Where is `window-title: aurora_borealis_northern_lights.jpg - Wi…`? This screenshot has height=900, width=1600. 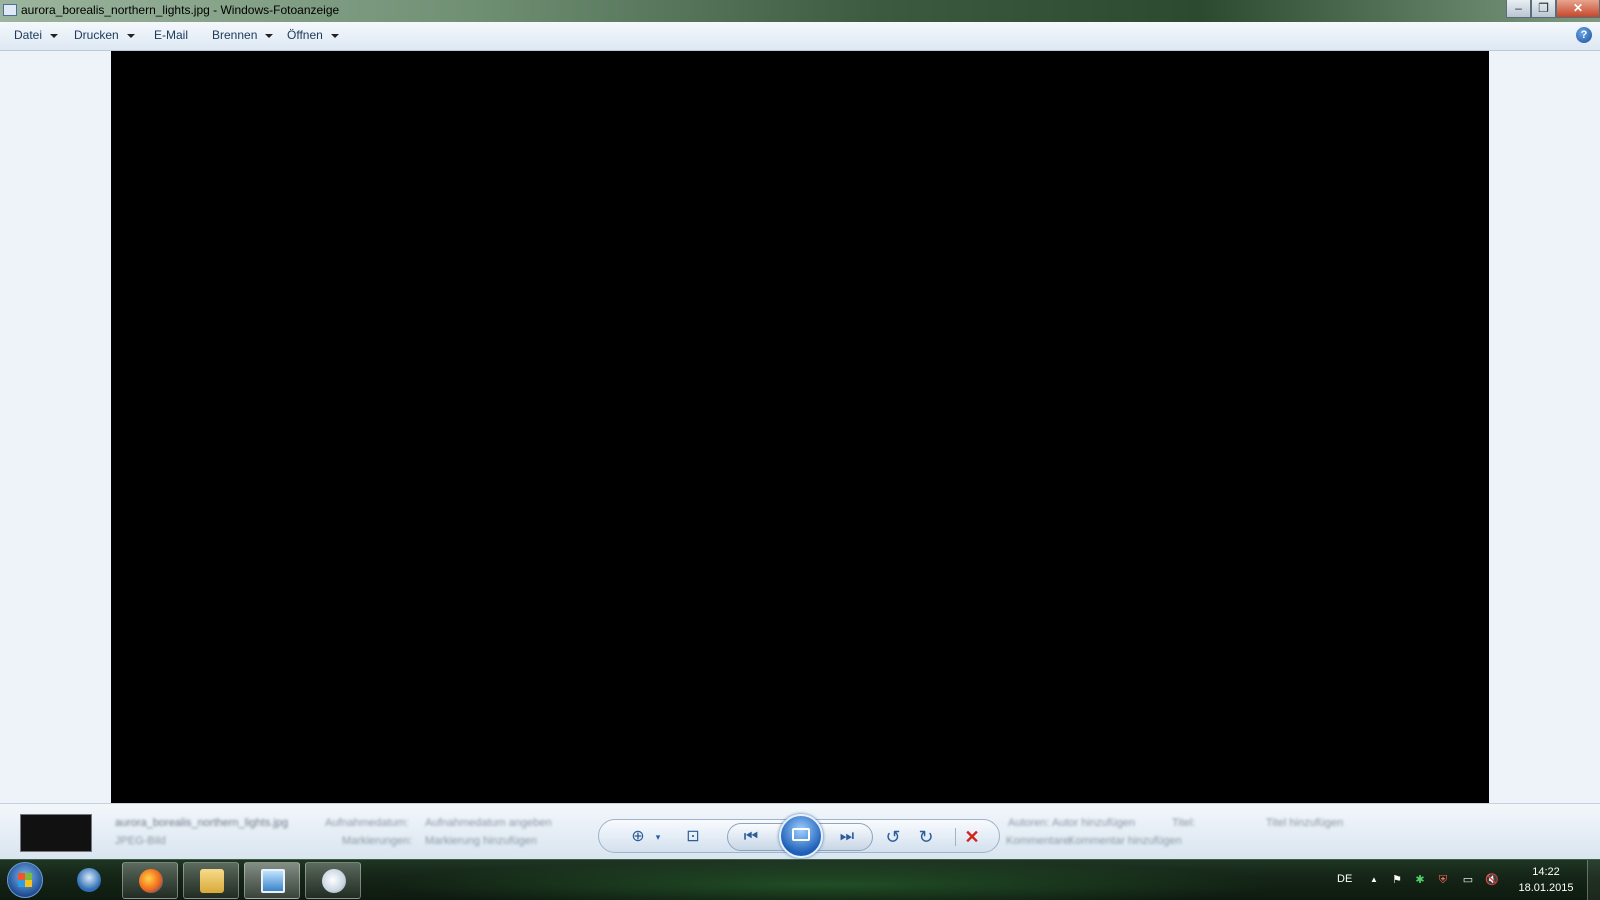 window-title: aurora_borealis_northern_lights.jpg - Wi… is located at coordinates (180, 10).